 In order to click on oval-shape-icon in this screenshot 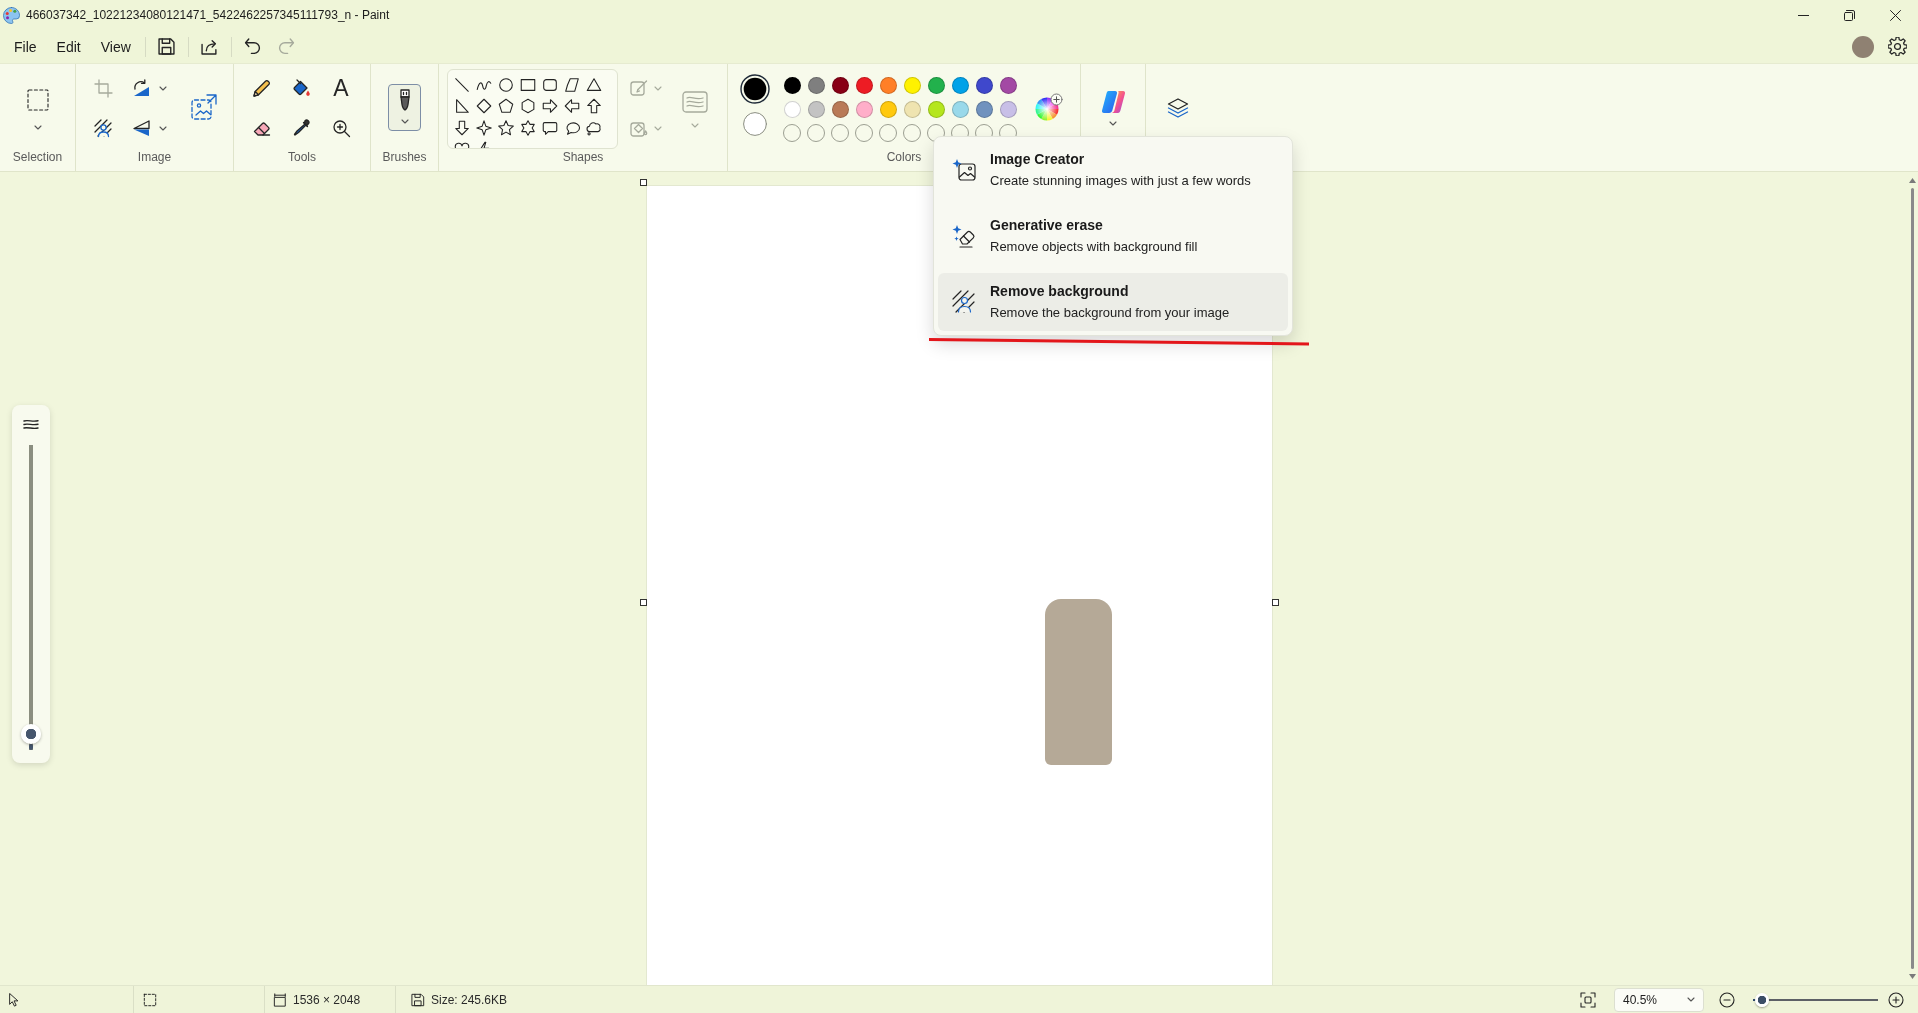, I will do `click(506, 84)`.